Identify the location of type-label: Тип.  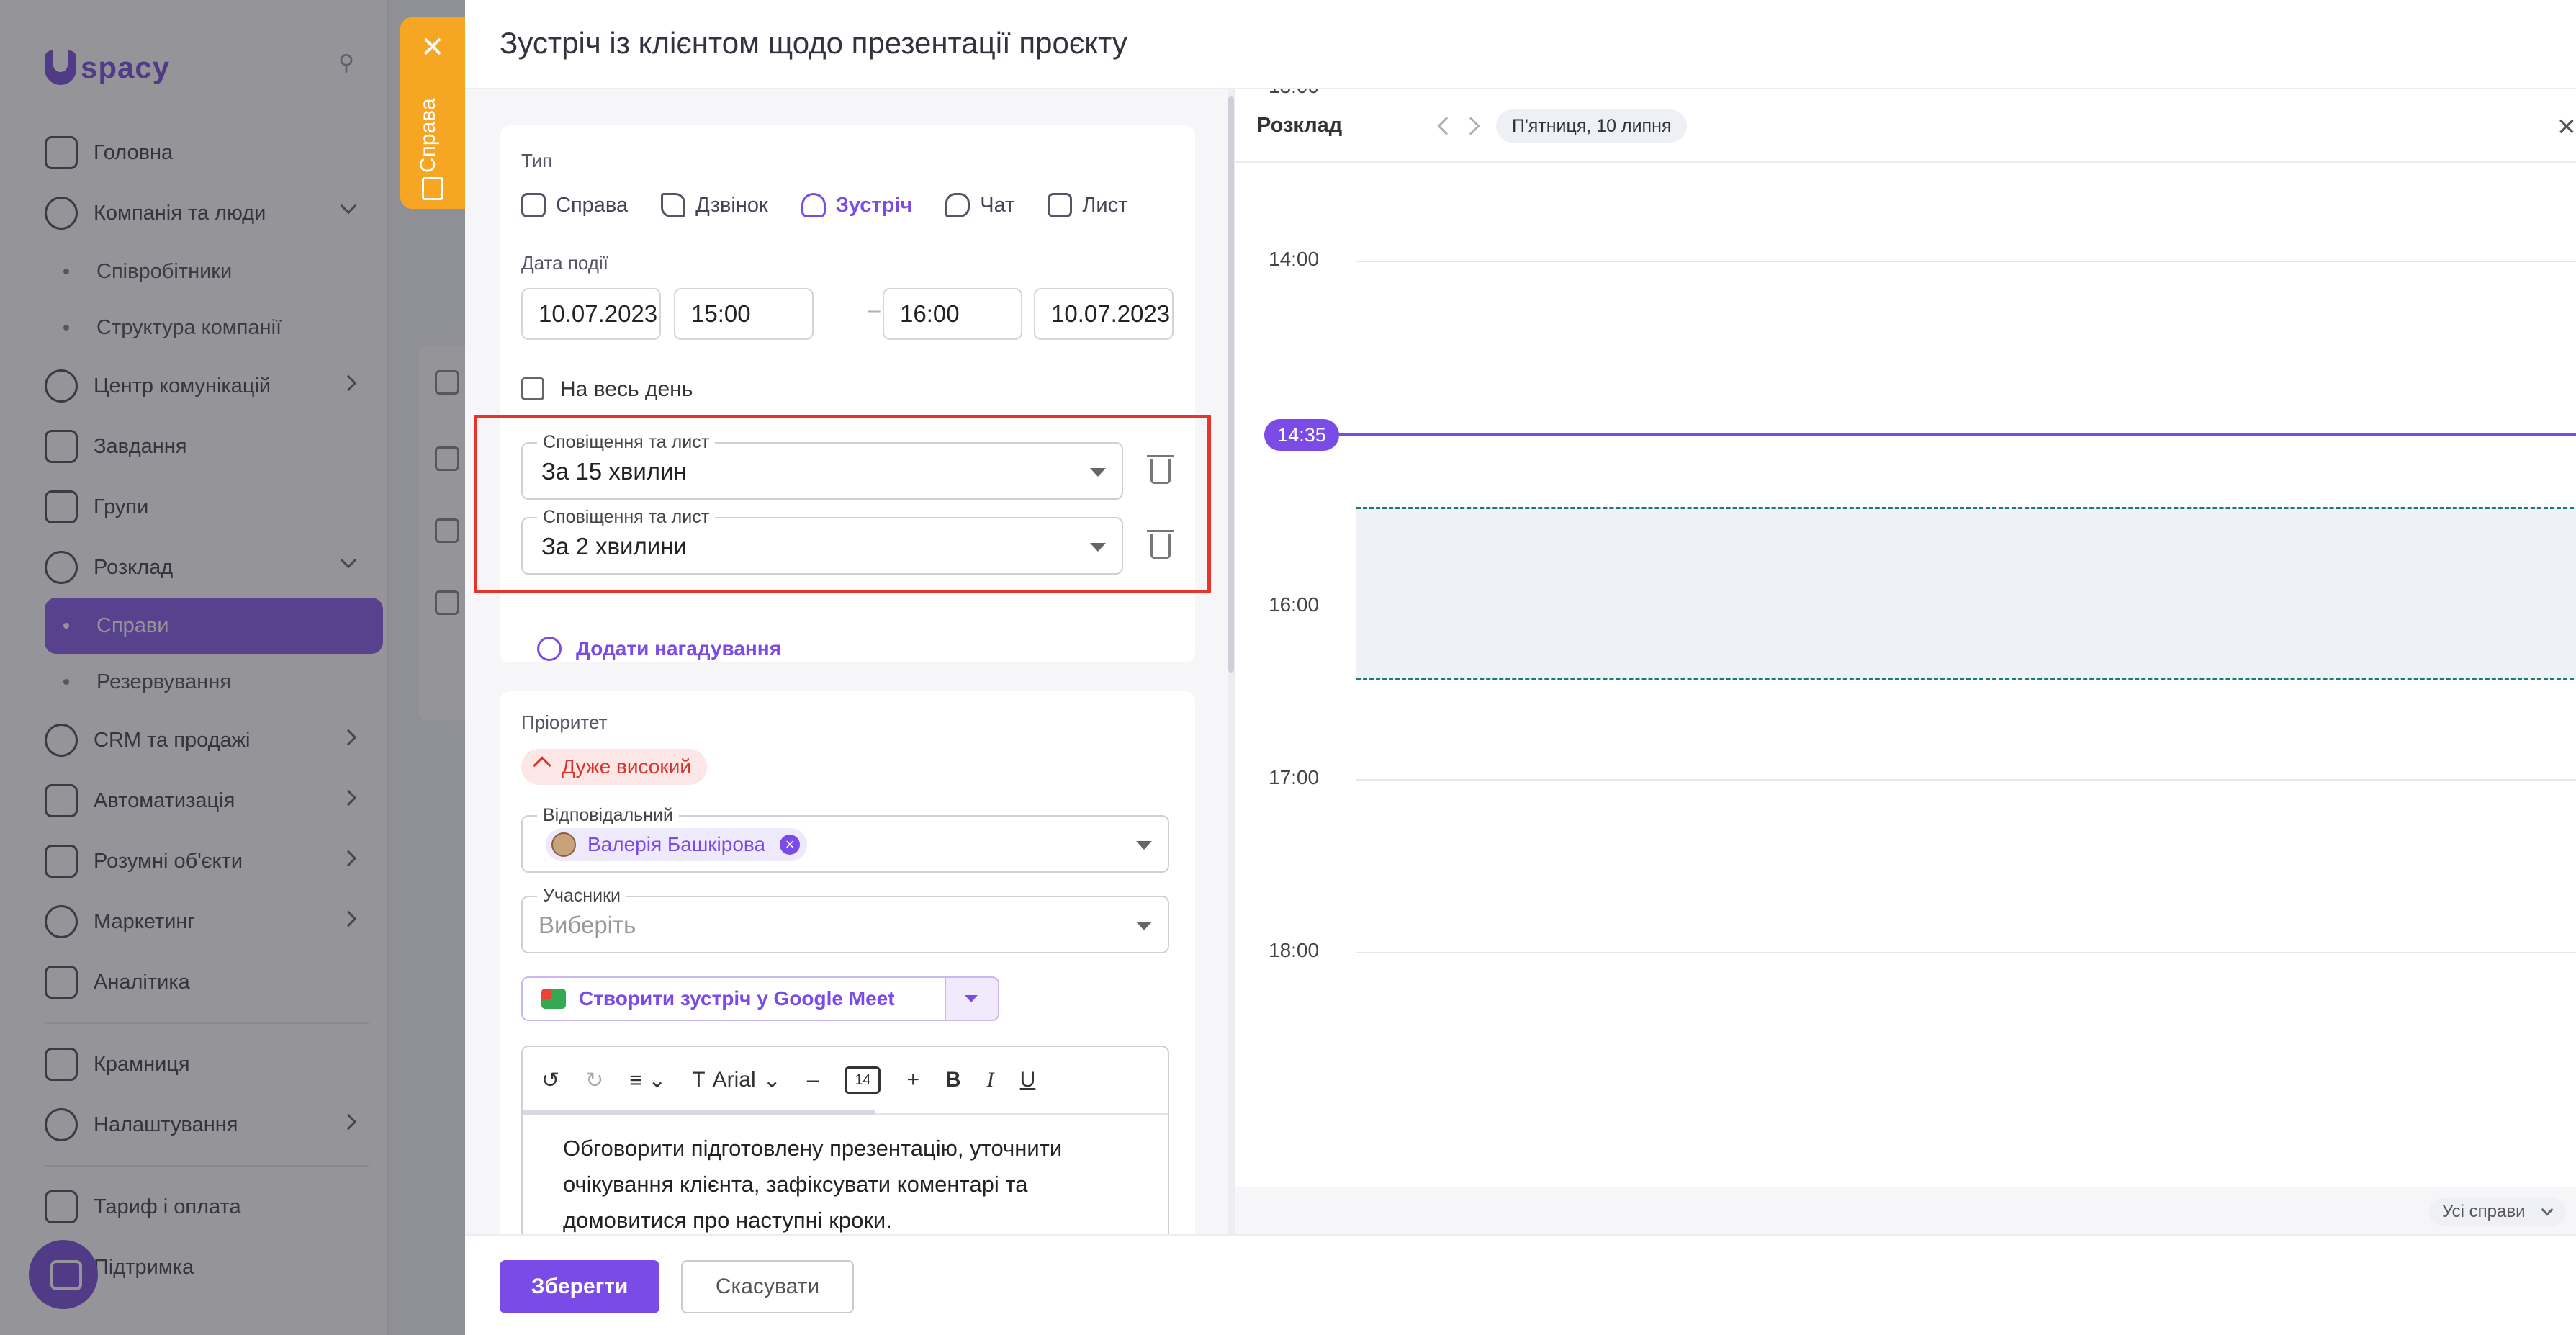
(537, 161).